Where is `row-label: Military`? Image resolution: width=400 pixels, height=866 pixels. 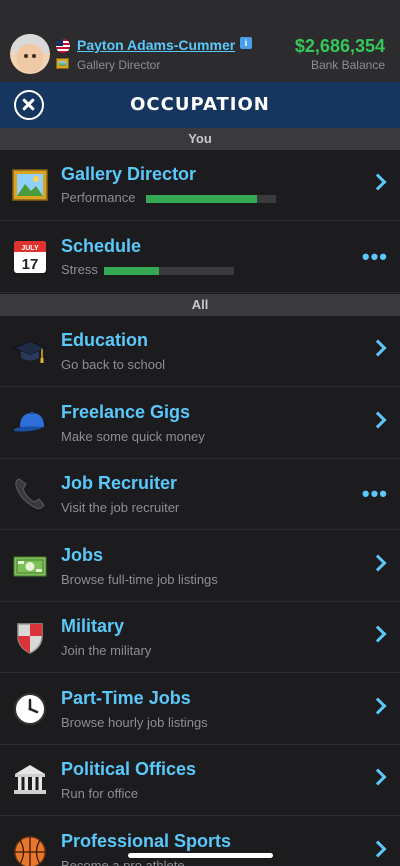
row-label: Military is located at coordinates (93, 626).